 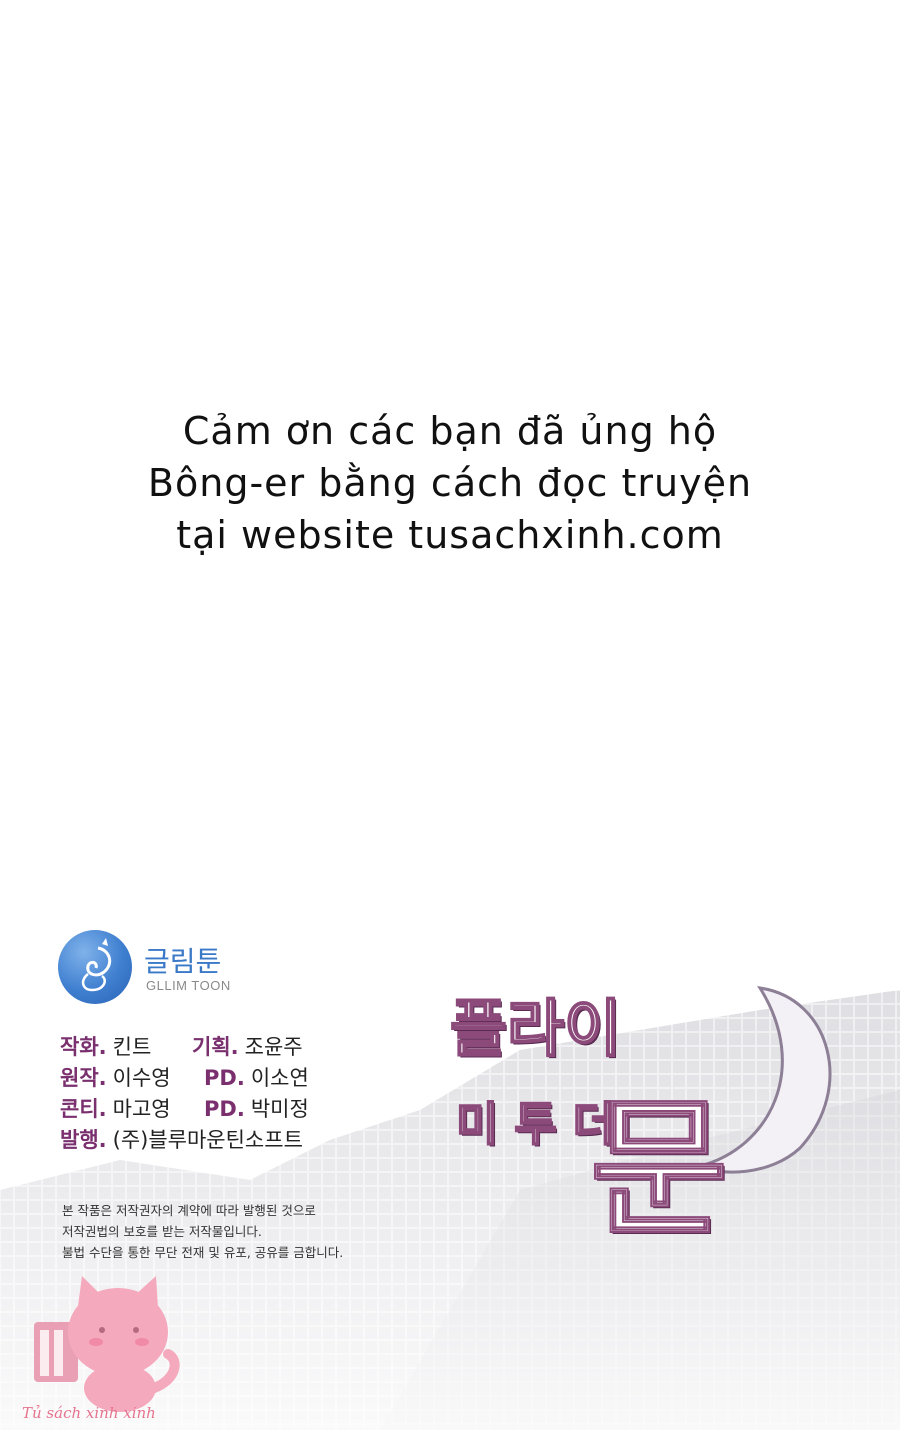 What do you see at coordinates (83, 1109) in the screenshot?
I see `credit-label: 콘티.` at bounding box center [83, 1109].